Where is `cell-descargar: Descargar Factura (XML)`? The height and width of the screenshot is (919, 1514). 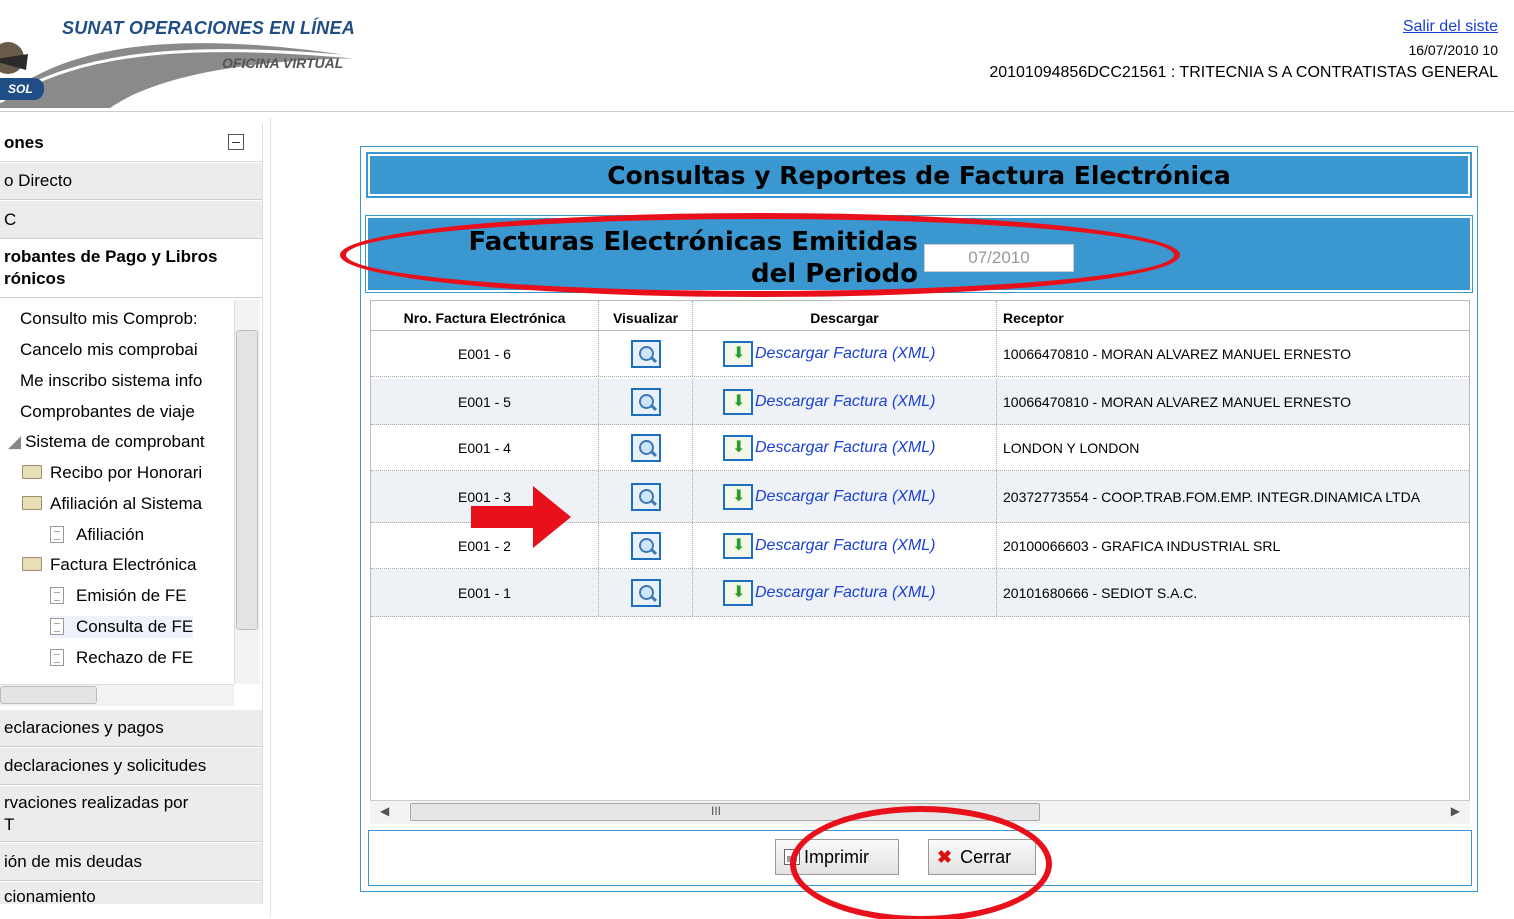 cell-descargar: Descargar Factura (XML) is located at coordinates (845, 353).